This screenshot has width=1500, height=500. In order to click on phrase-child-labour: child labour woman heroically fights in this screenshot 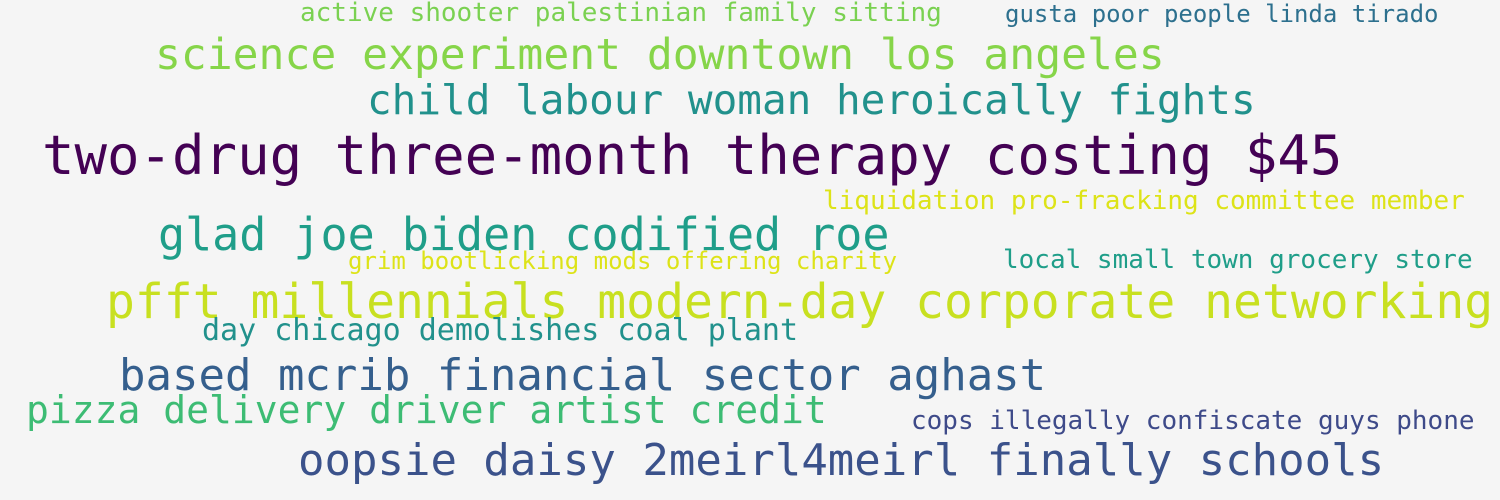, I will do `click(811, 100)`.